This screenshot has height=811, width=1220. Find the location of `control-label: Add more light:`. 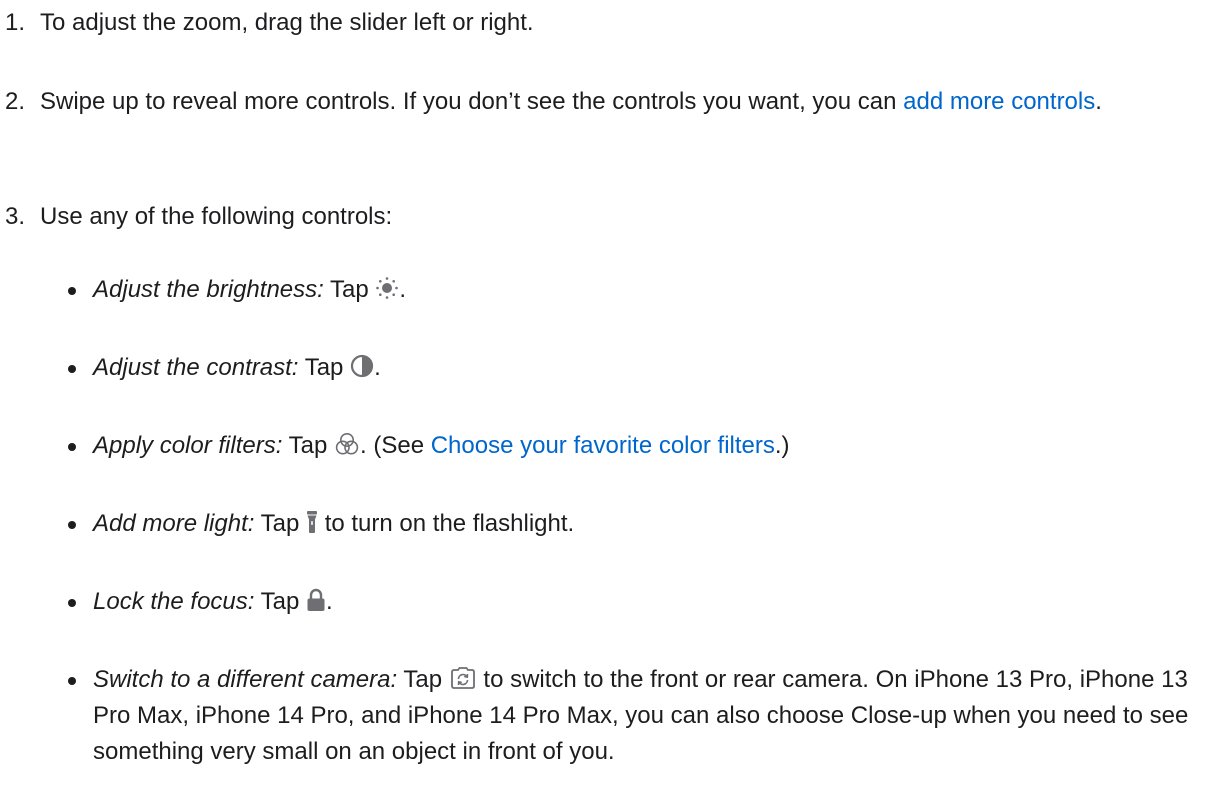

control-label: Add more light: is located at coordinates (174, 523).